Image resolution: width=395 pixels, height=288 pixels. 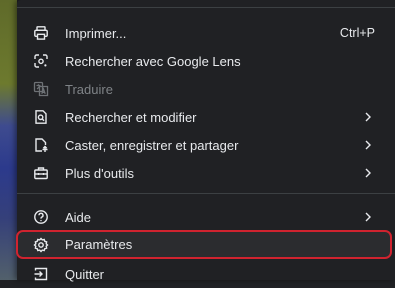 What do you see at coordinates (206, 89) in the screenshot?
I see `menu-item-translate: Traduire` at bounding box center [206, 89].